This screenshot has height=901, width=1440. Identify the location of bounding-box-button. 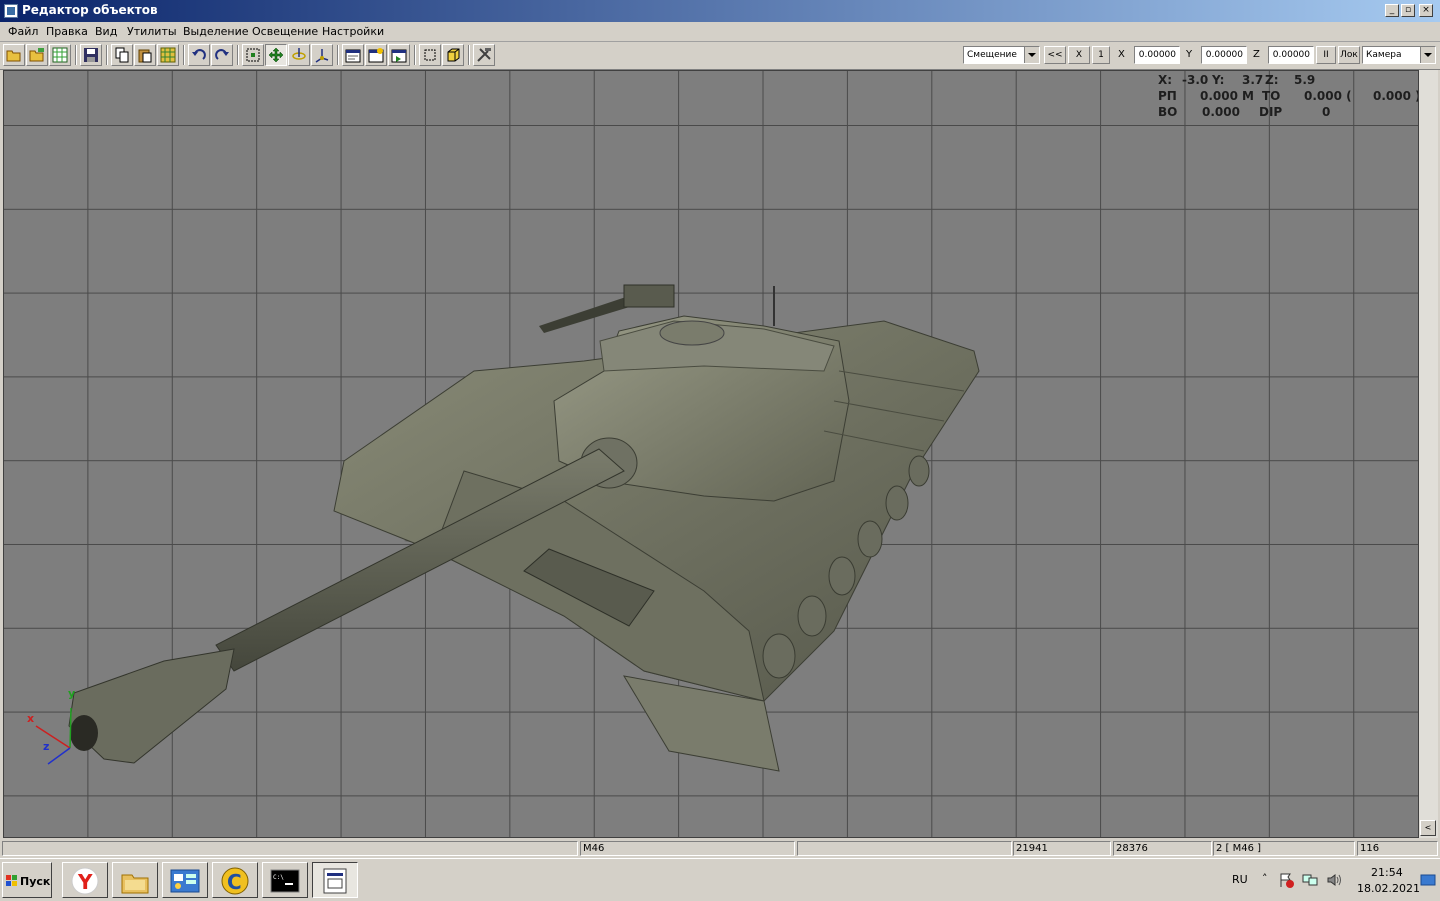
(430, 55).